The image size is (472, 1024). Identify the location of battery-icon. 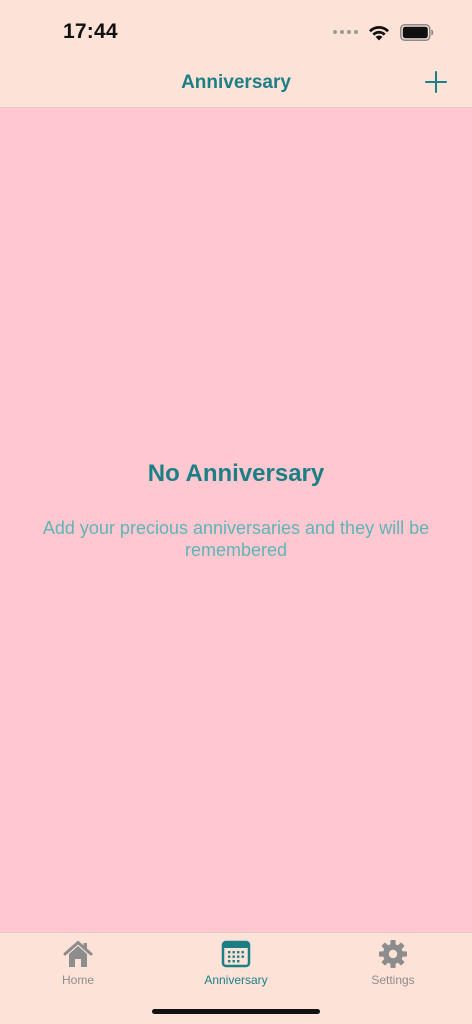
(417, 32).